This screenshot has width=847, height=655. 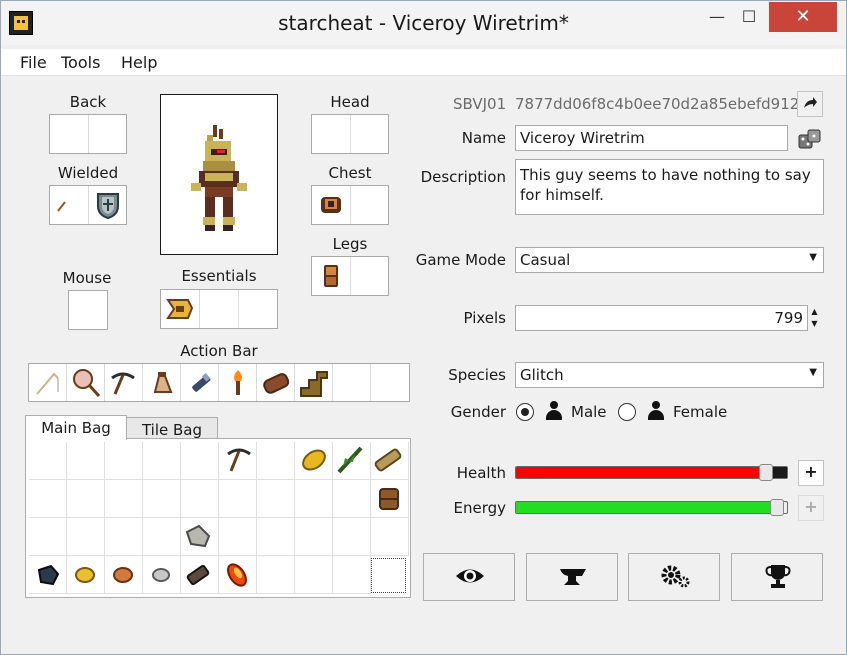 What do you see at coordinates (669, 375) in the screenshot?
I see `species-select: Glitch ▼` at bounding box center [669, 375].